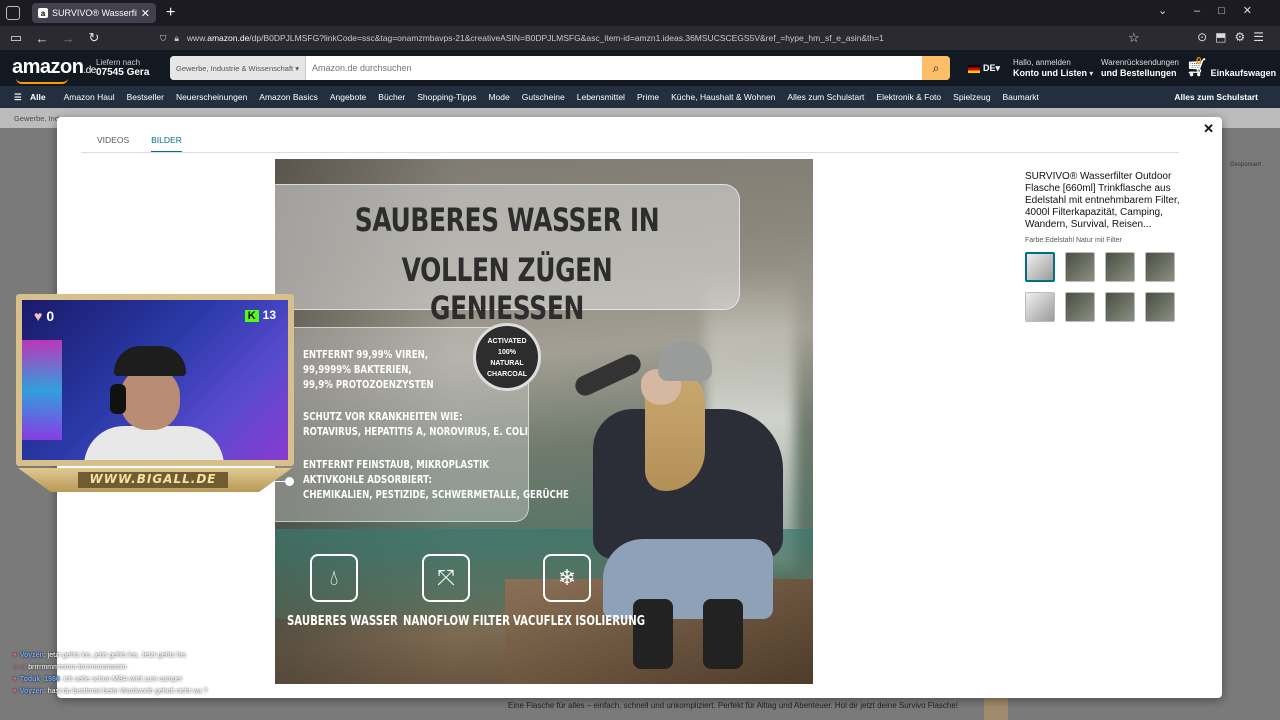 This screenshot has height=720, width=1280. Describe the element at coordinates (984, 68) in the screenshot. I see `language-selector: DE▾` at that location.